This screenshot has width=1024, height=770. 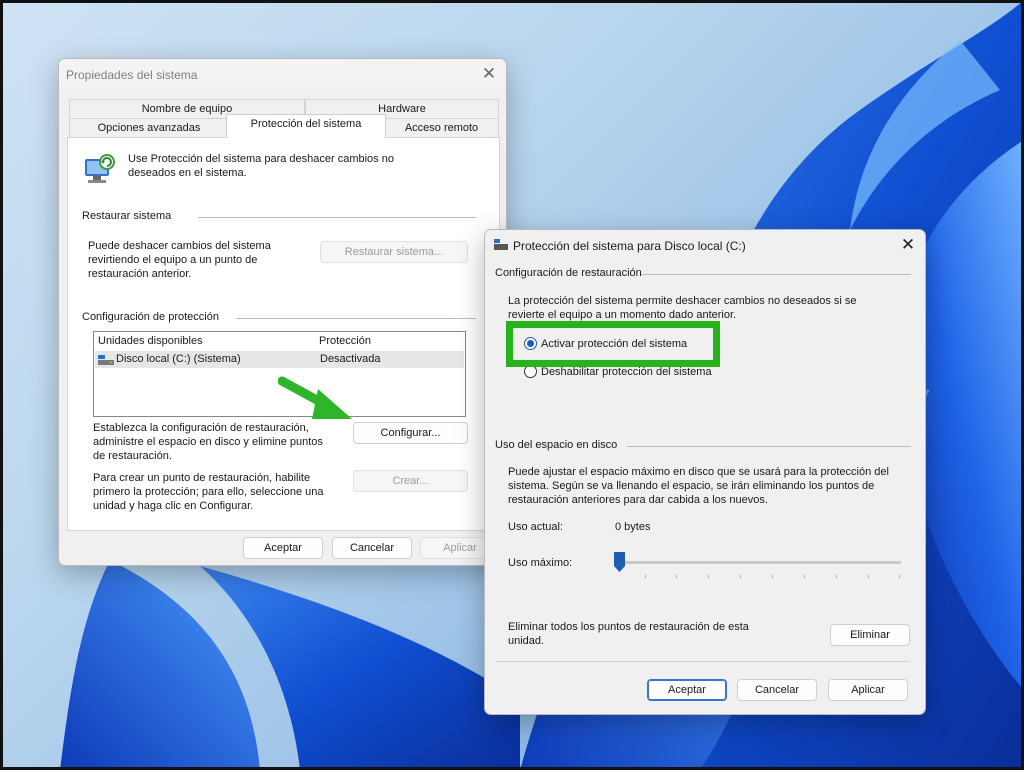 I want to click on delete-desc-line-2: unidad., so click(x=526, y=641).